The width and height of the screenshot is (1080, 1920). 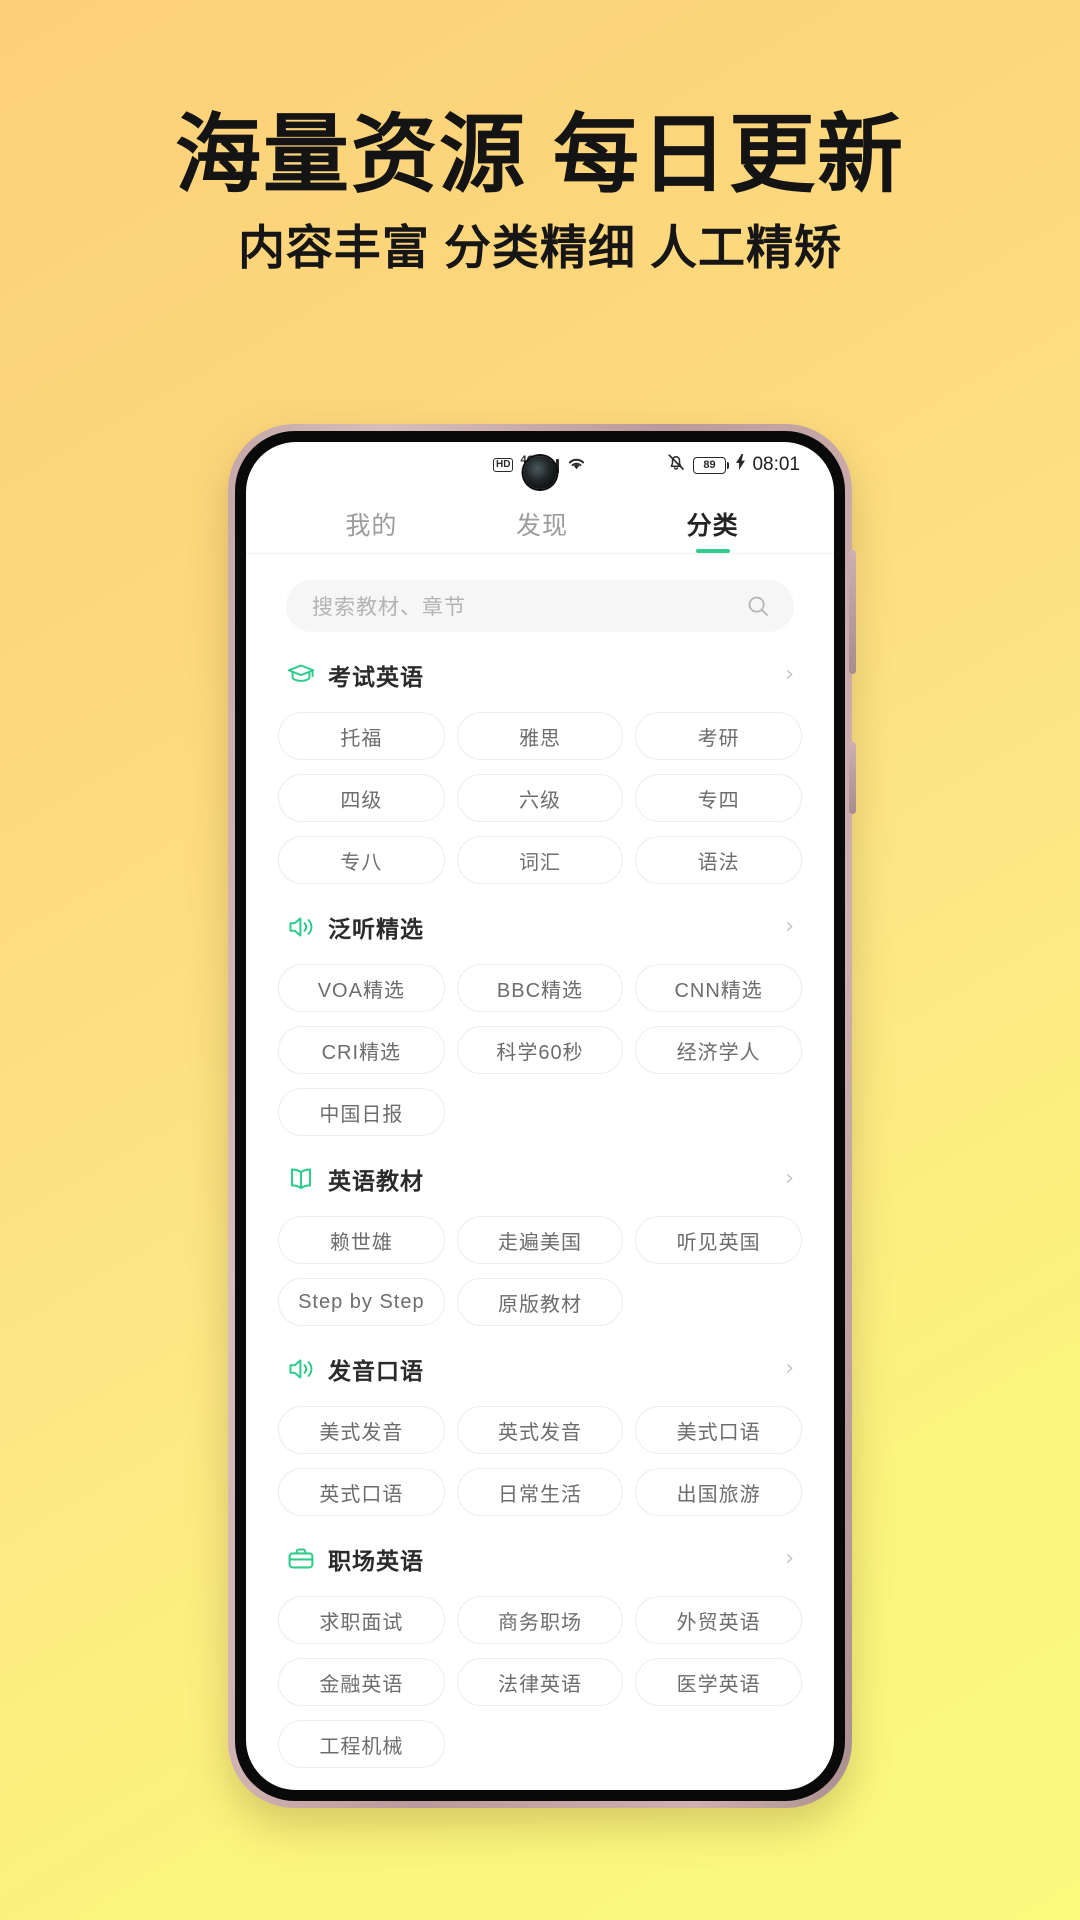 I want to click on book-icon, so click(x=301, y=1179).